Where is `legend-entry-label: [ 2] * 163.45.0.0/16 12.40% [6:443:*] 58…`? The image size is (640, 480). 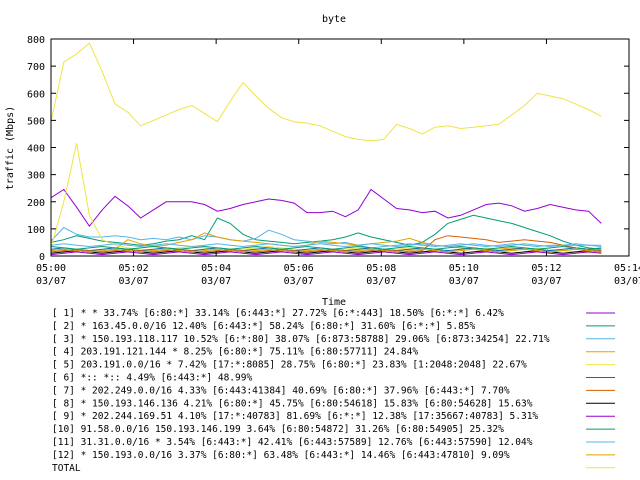 legend-entry-label: [ 2] * 163.45.0.0/16 12.40% [6:443:*] 58… is located at coordinates (264, 326).